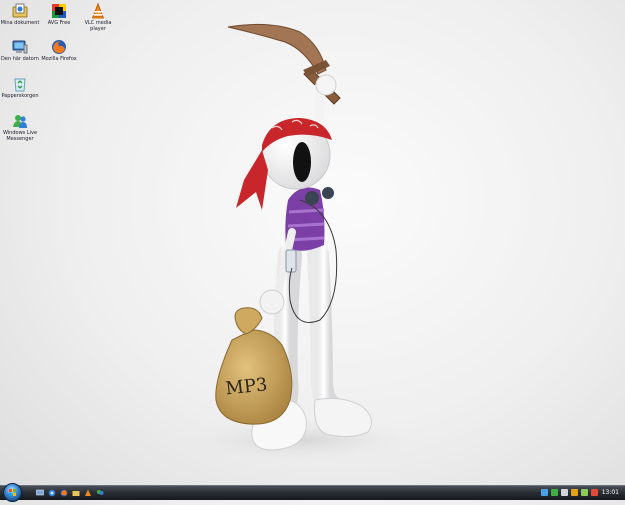 This screenshot has width=625, height=505. I want to click on desktop-icon-papperskorgen: Papperskorgen, so click(20, 87).